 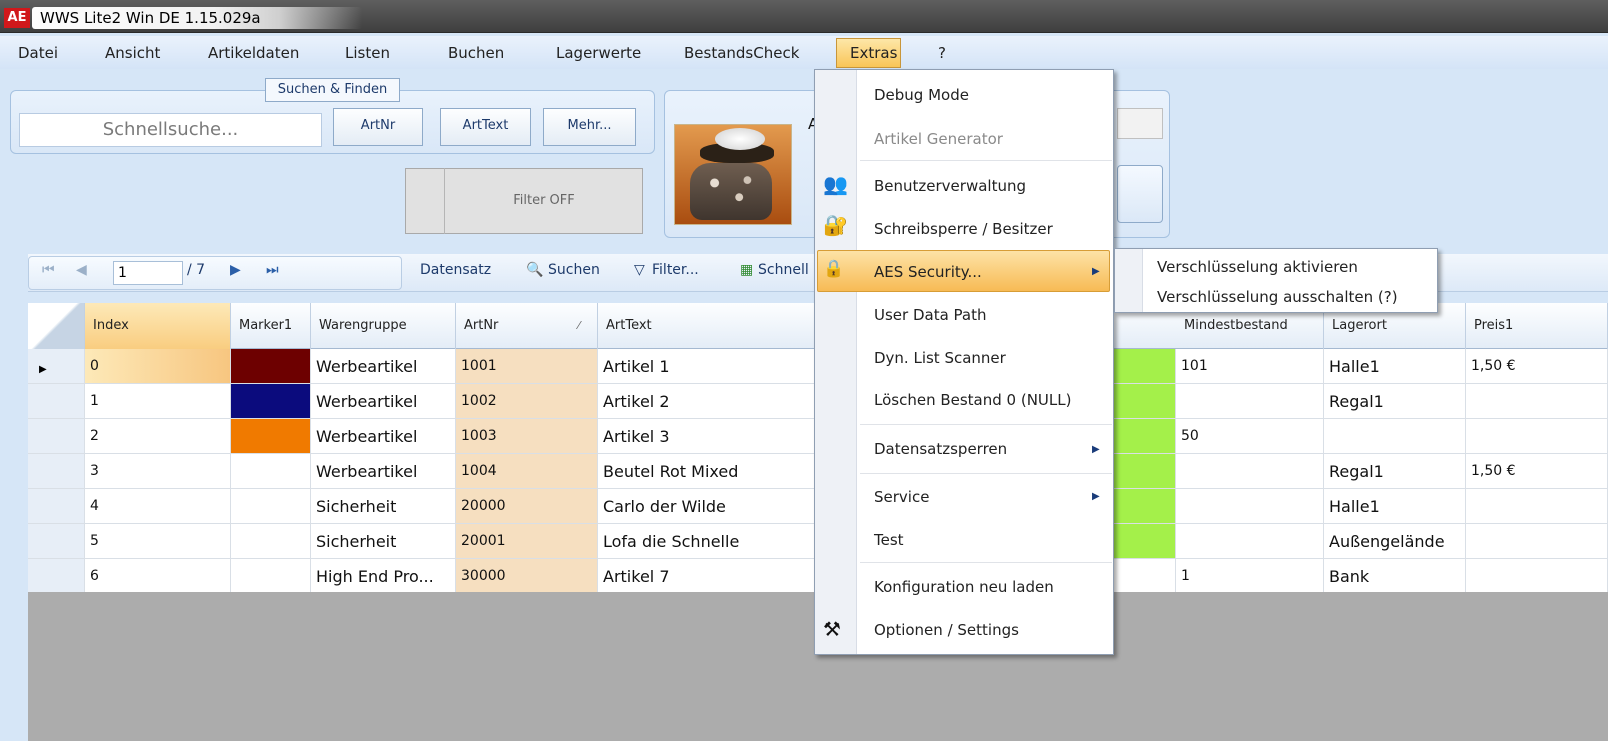 What do you see at coordinates (1395, 506) in the screenshot?
I see `table-cell-lager: Halle1` at bounding box center [1395, 506].